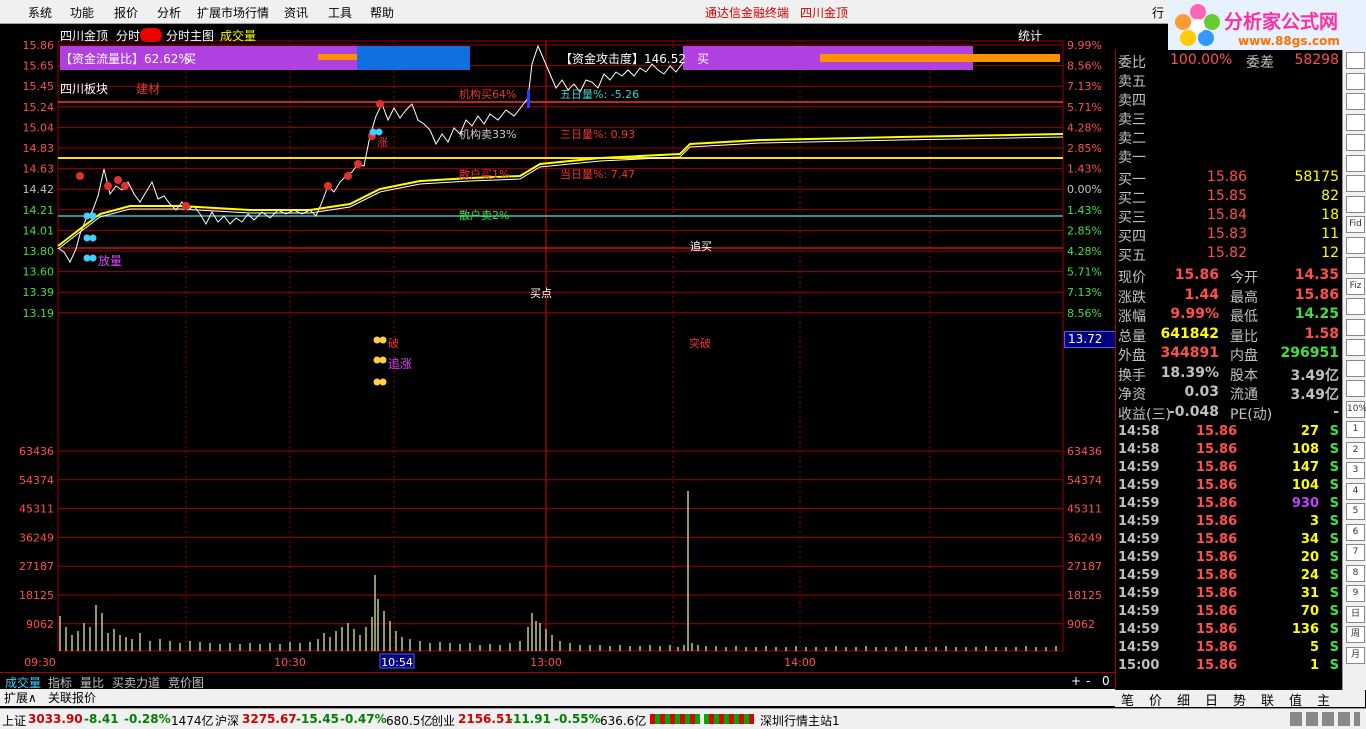 Image resolution: width=1366 pixels, height=729 pixels. What do you see at coordinates (1229, 80) in the screenshot?
I see `ask-row: 卖五` at bounding box center [1229, 80].